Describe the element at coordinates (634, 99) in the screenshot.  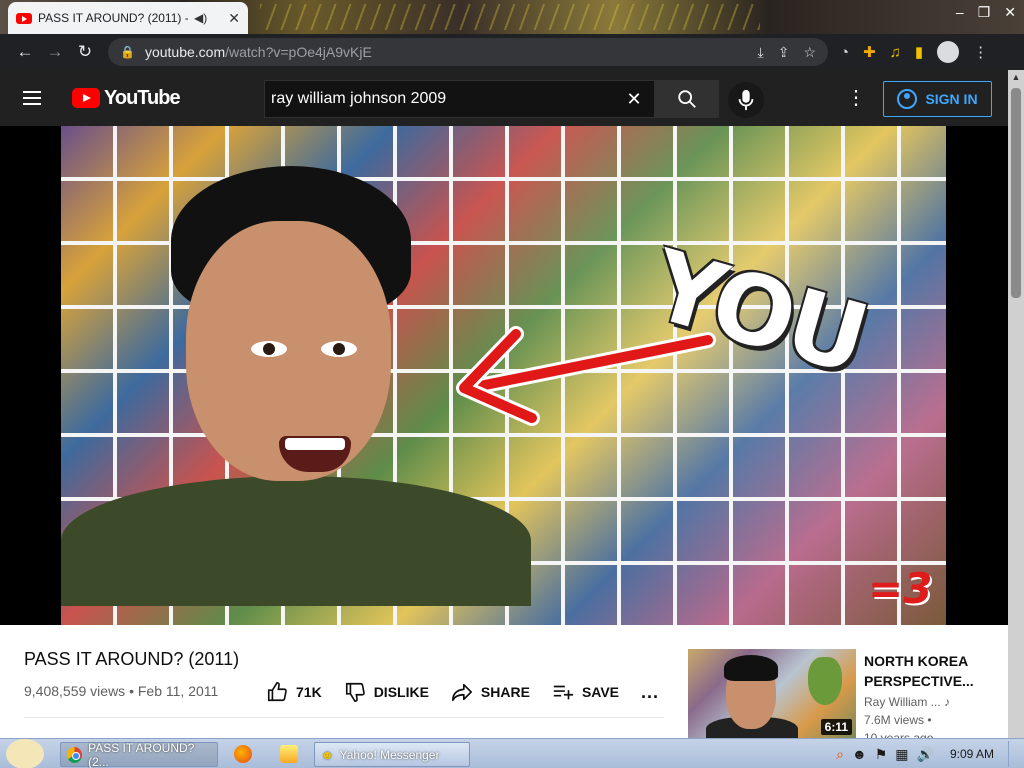
I see `clear-search-icon: ✕` at that location.